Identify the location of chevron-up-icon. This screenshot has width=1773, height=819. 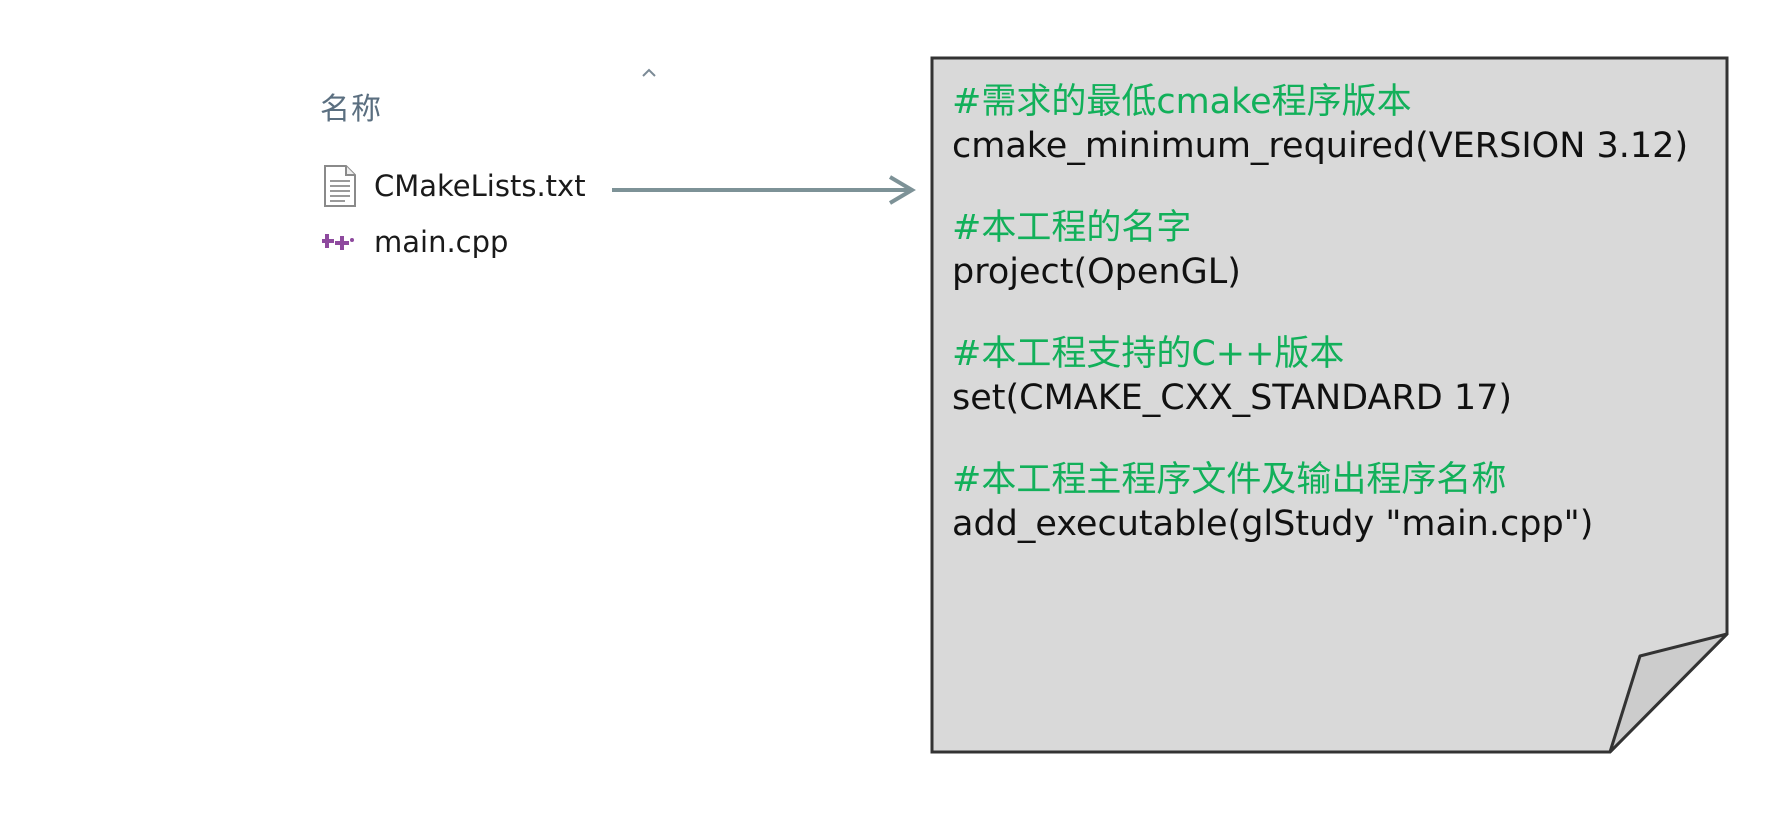
(649, 73).